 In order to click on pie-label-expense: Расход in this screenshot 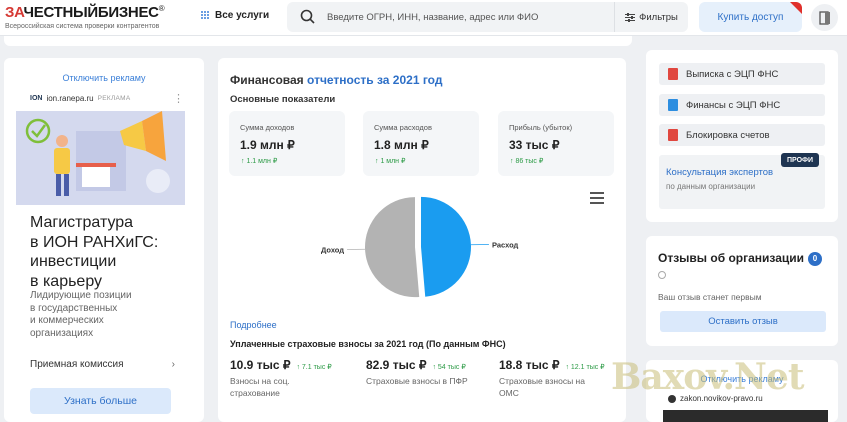, I will do `click(505, 244)`.